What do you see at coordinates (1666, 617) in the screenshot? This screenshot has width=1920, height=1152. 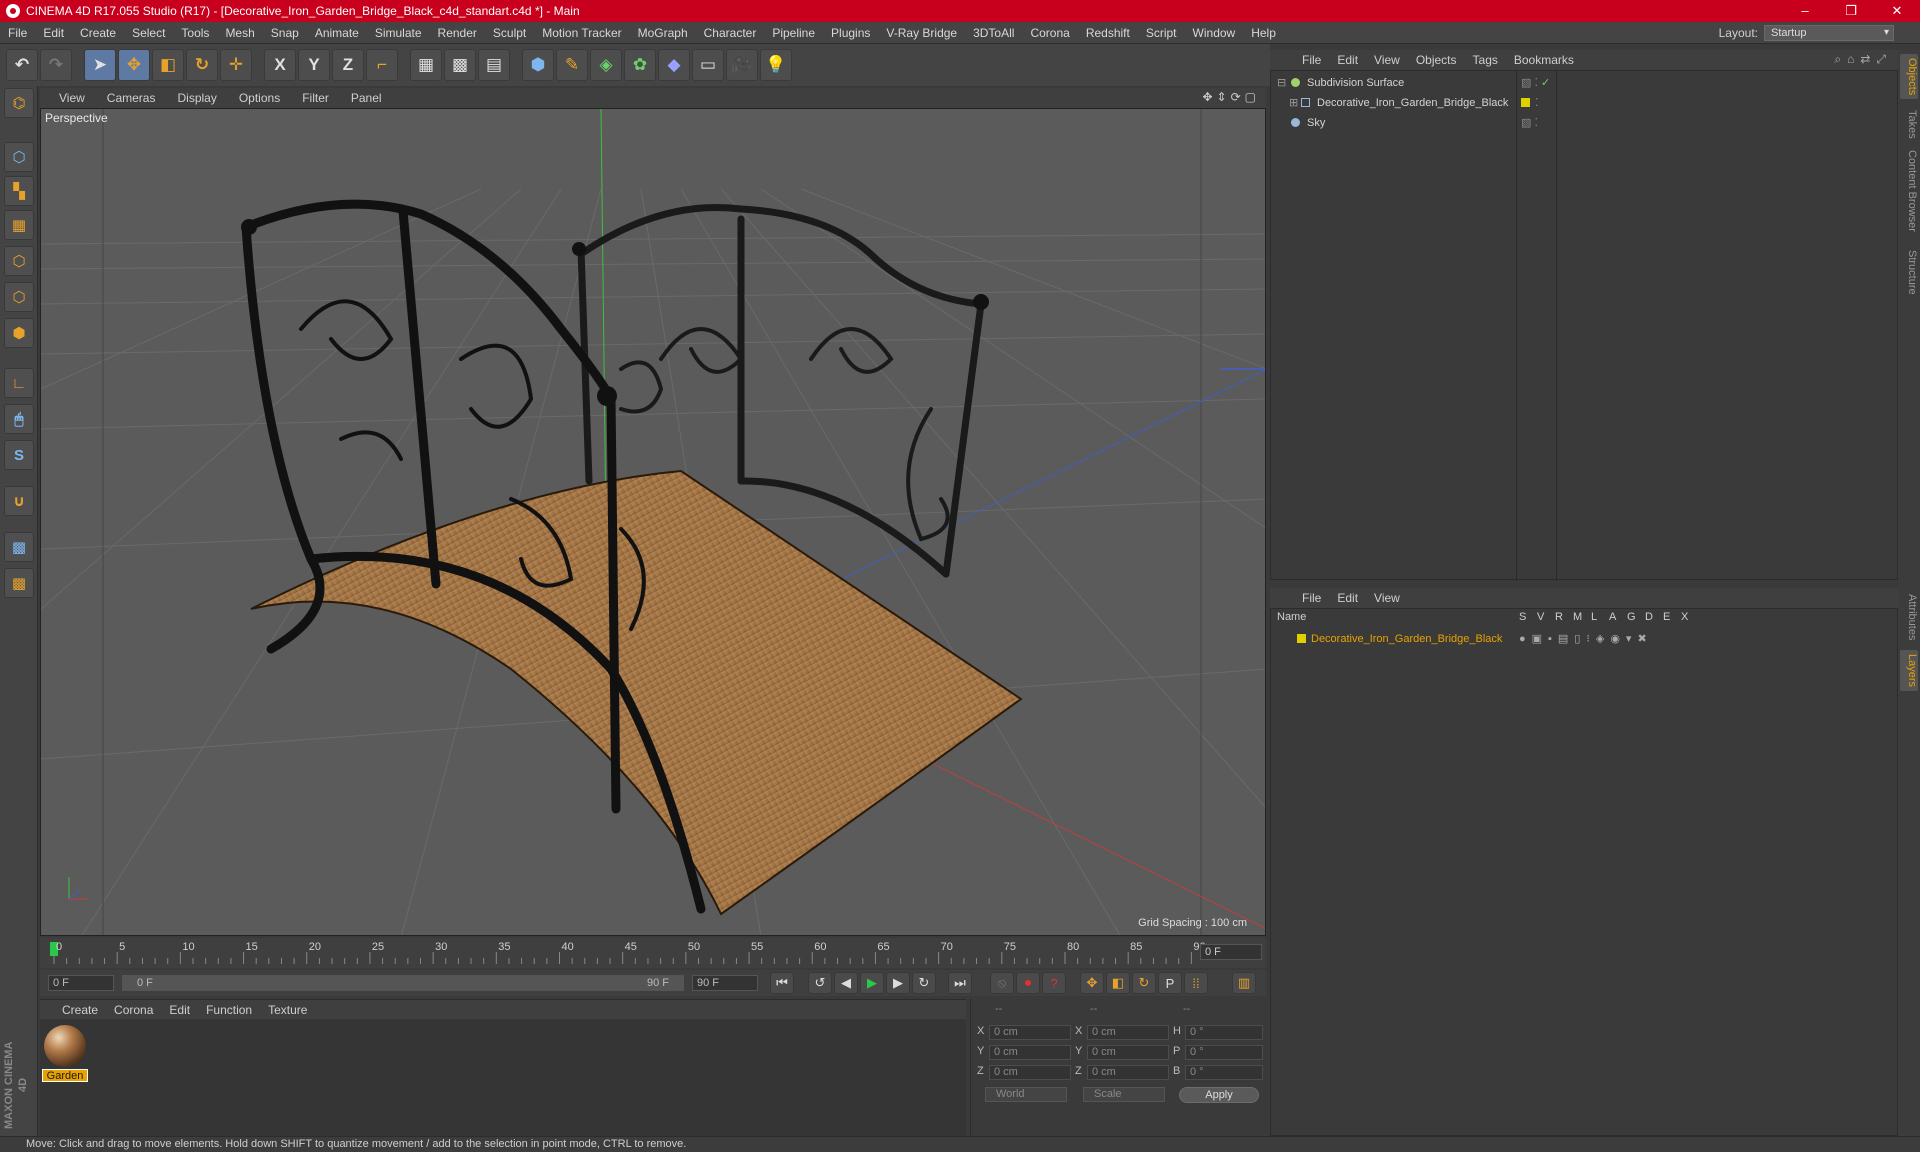 I see `layer-col-expressions: E` at bounding box center [1666, 617].